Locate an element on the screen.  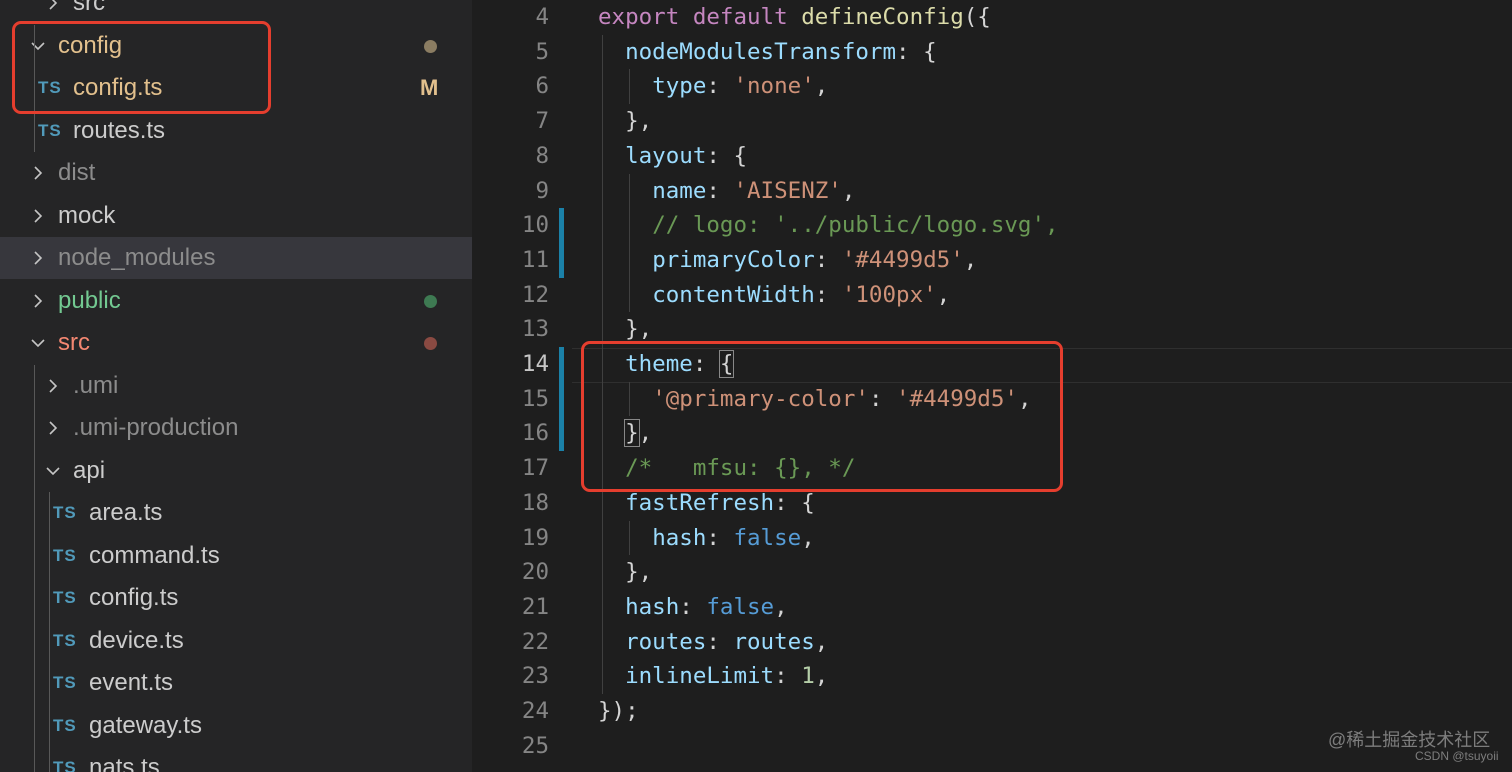
line-number: 25 is located at coordinates (535, 745).